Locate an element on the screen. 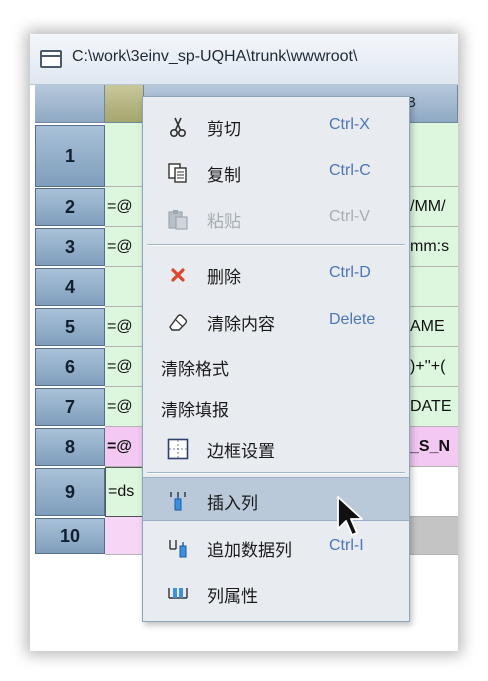  border-grid-icon is located at coordinates (178, 449).